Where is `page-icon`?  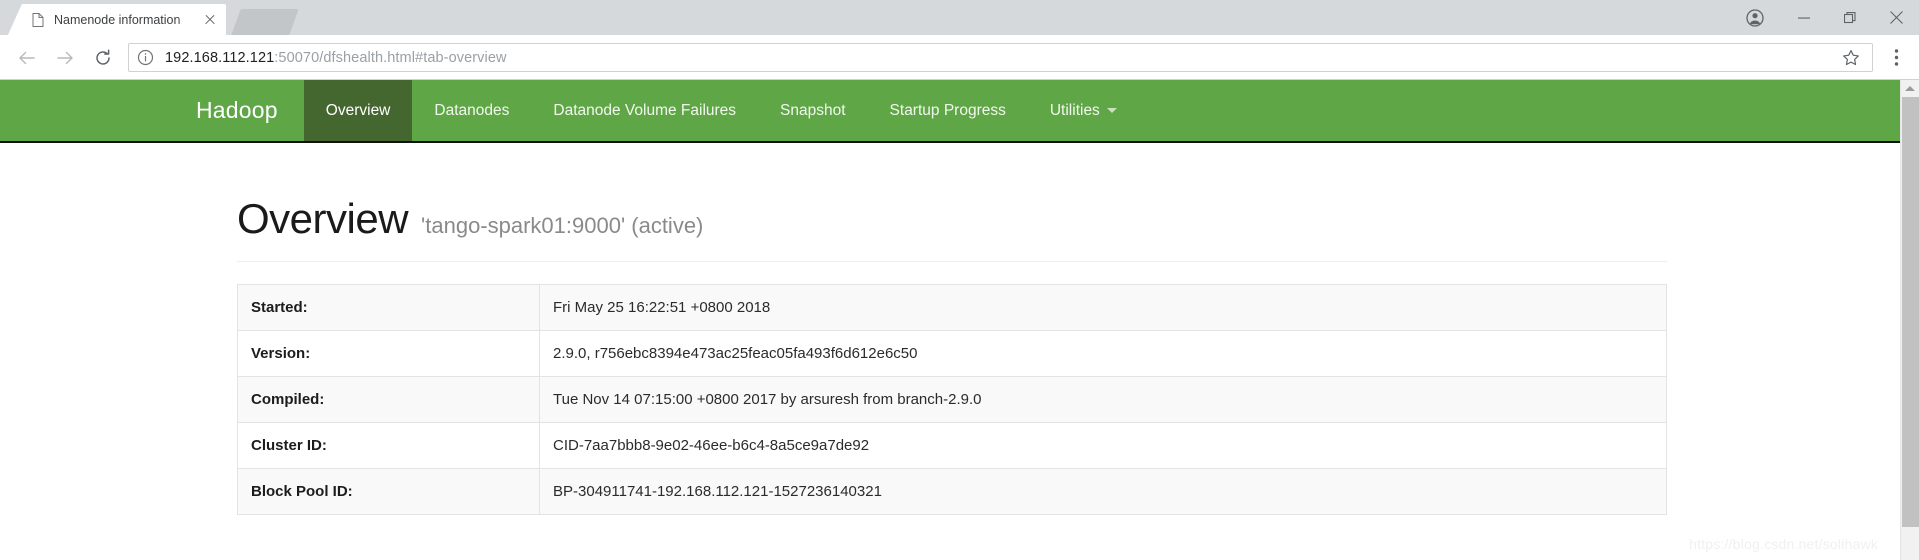 page-icon is located at coordinates (38, 20).